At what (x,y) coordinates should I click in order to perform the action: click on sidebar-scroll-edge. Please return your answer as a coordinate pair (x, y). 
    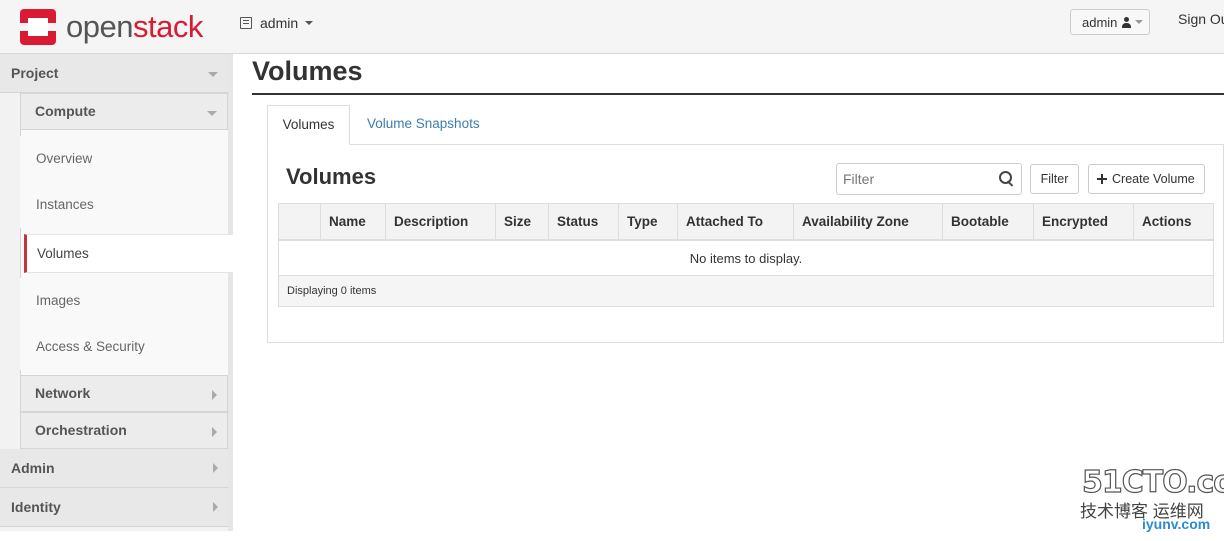
    Looking at the image, I should click on (230, 292).